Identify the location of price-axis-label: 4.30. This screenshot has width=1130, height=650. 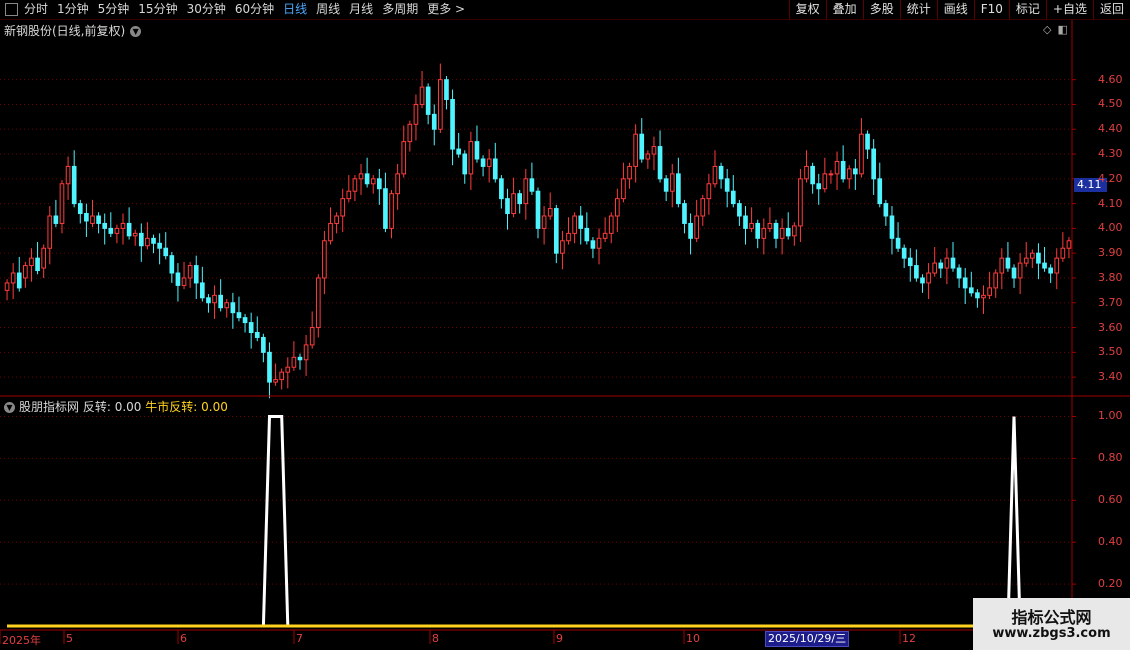
(1110, 154).